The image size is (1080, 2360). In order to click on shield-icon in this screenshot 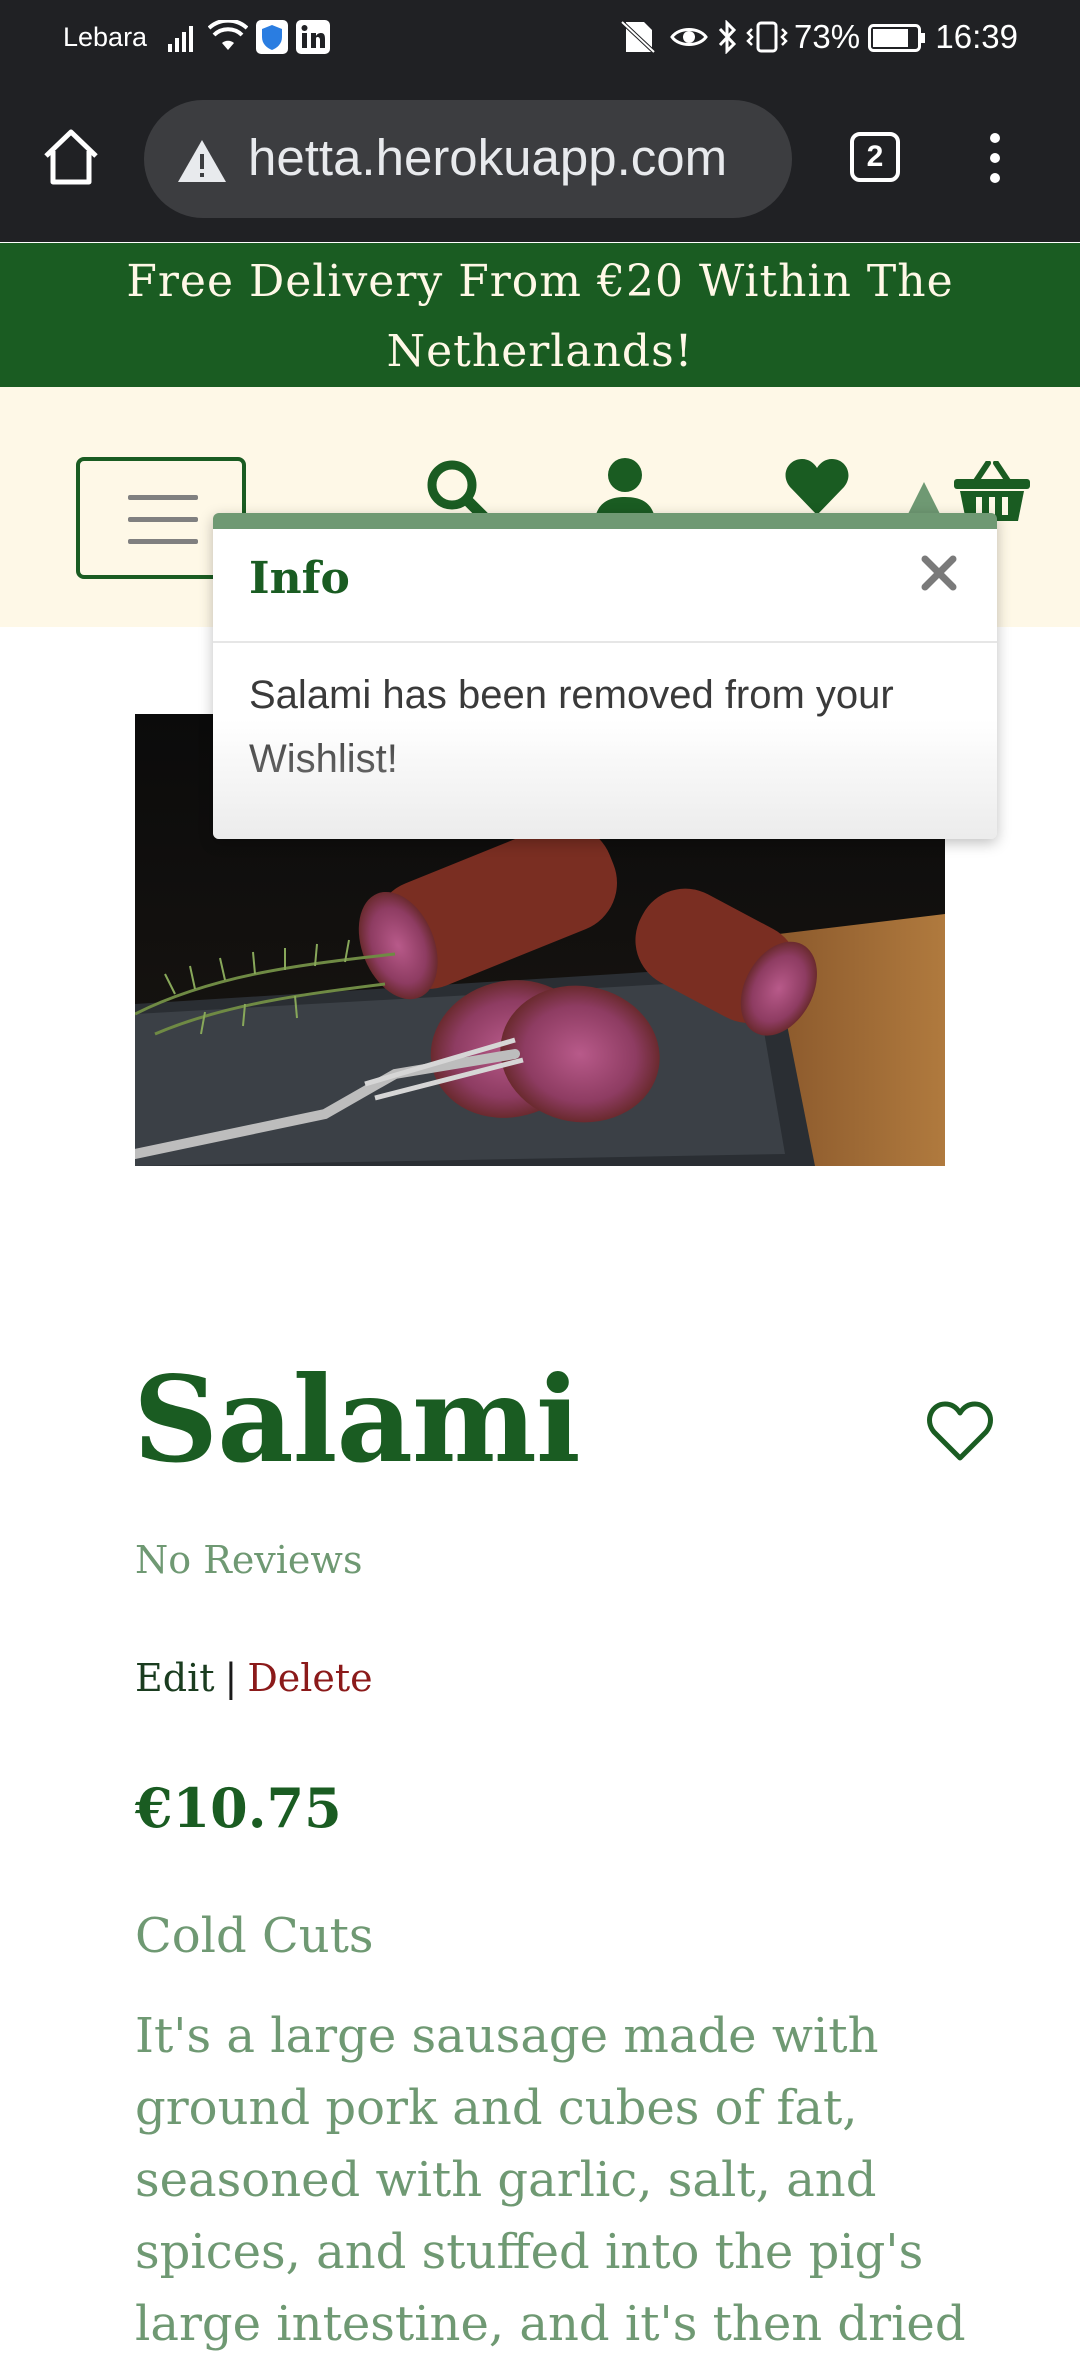, I will do `click(272, 37)`.